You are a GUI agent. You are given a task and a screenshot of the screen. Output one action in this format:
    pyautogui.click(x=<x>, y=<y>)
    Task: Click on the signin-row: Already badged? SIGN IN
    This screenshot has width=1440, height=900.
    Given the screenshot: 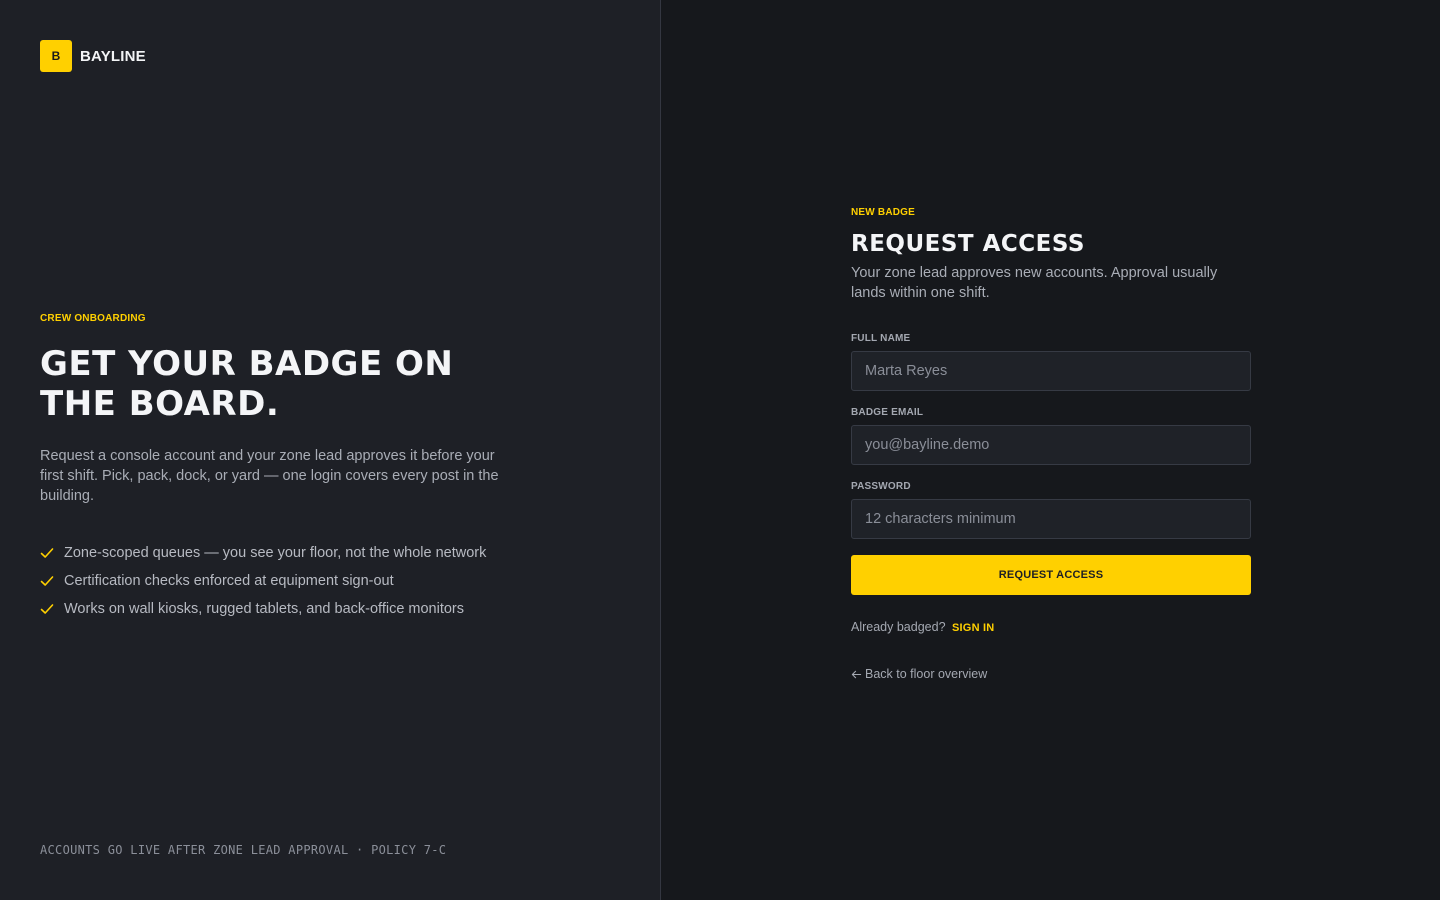 What is the action you would take?
    pyautogui.click(x=1051, y=627)
    